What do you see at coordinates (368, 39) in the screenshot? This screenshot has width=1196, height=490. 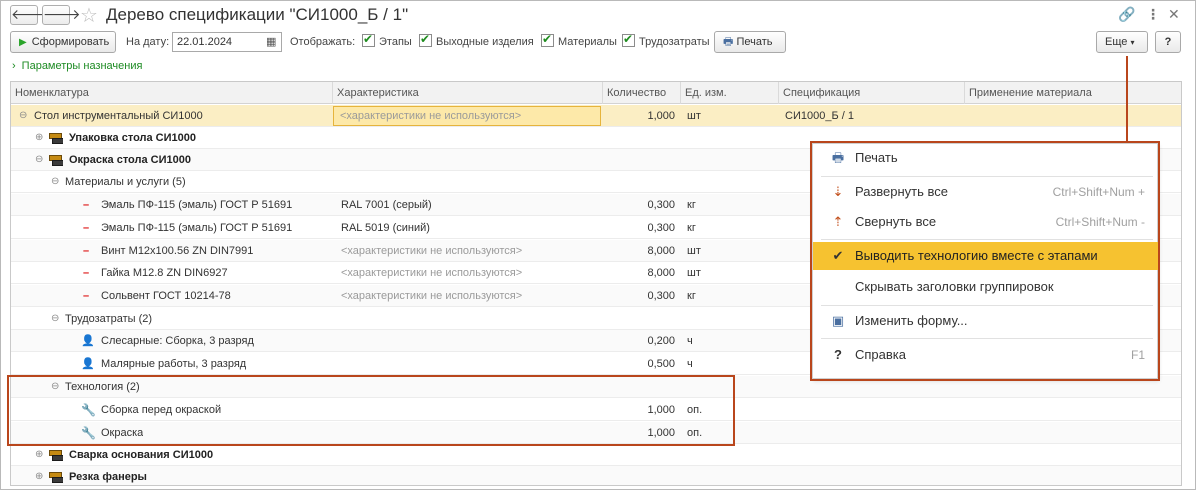 I see `stages-checkbox` at bounding box center [368, 39].